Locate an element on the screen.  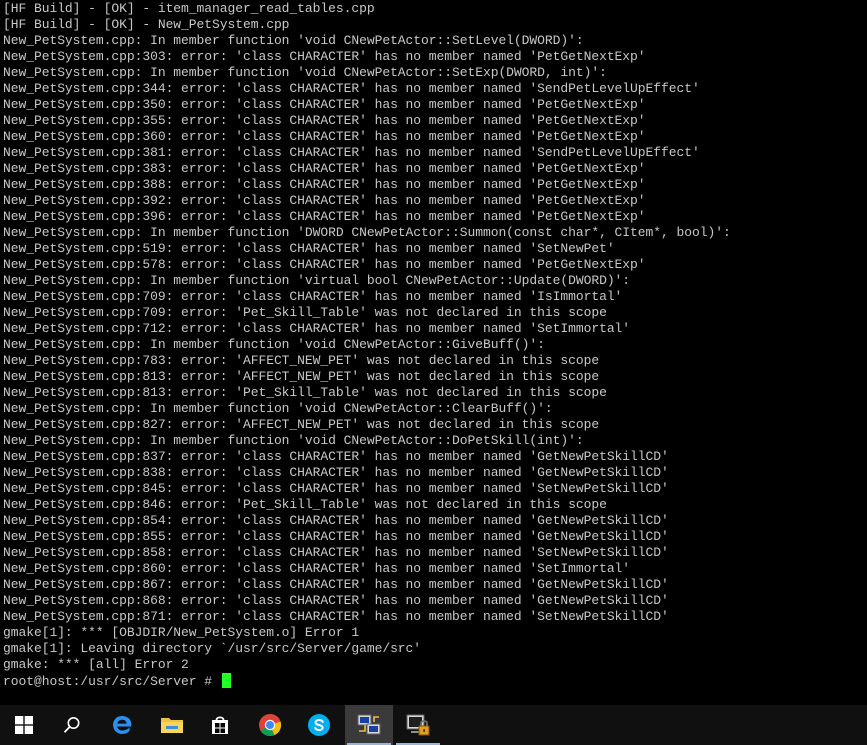
terminal-line: gmake: *** [all] Error 2 is located at coordinates (96, 664).